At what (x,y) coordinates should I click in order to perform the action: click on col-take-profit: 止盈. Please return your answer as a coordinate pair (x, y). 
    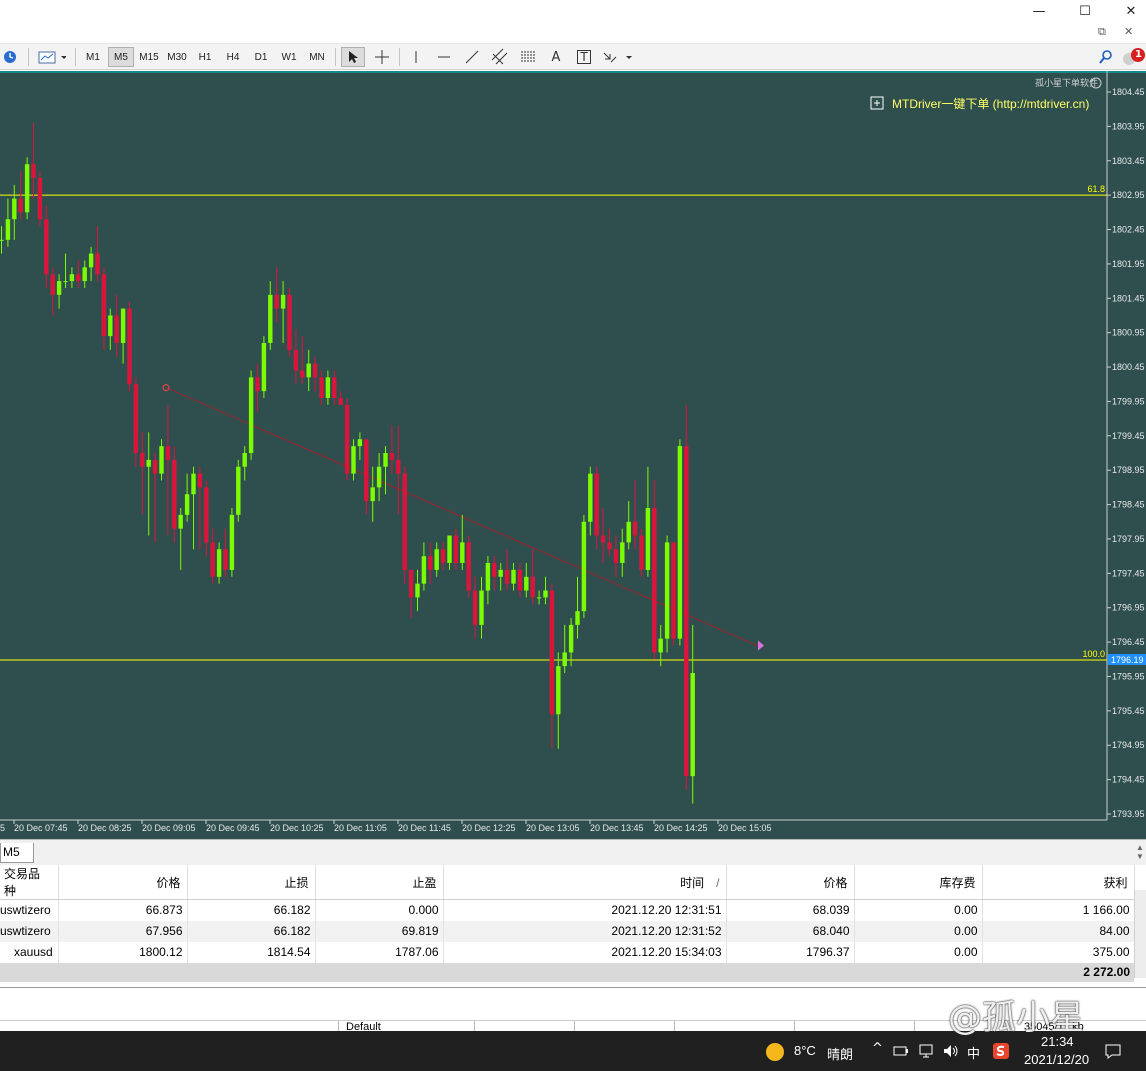
    Looking at the image, I should click on (379, 882).